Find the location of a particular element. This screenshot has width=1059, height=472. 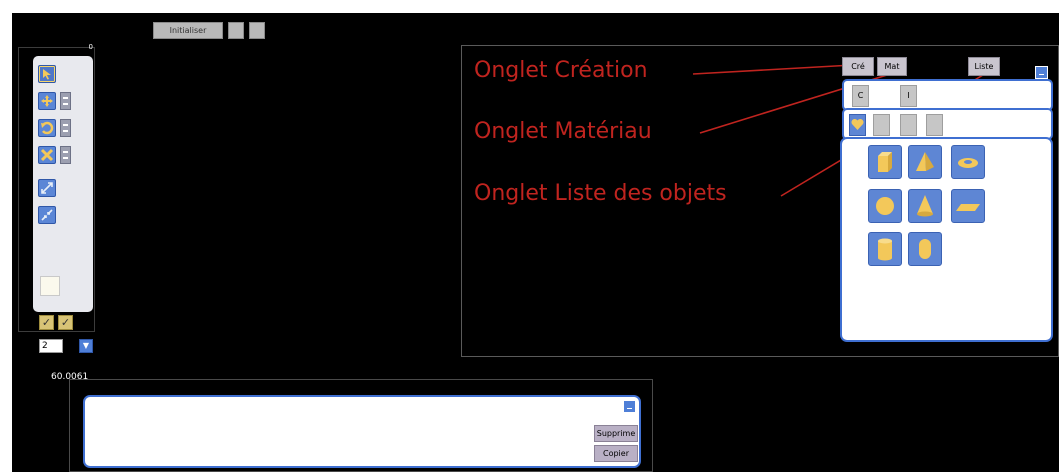

tools-panel-body is located at coordinates (63, 184).